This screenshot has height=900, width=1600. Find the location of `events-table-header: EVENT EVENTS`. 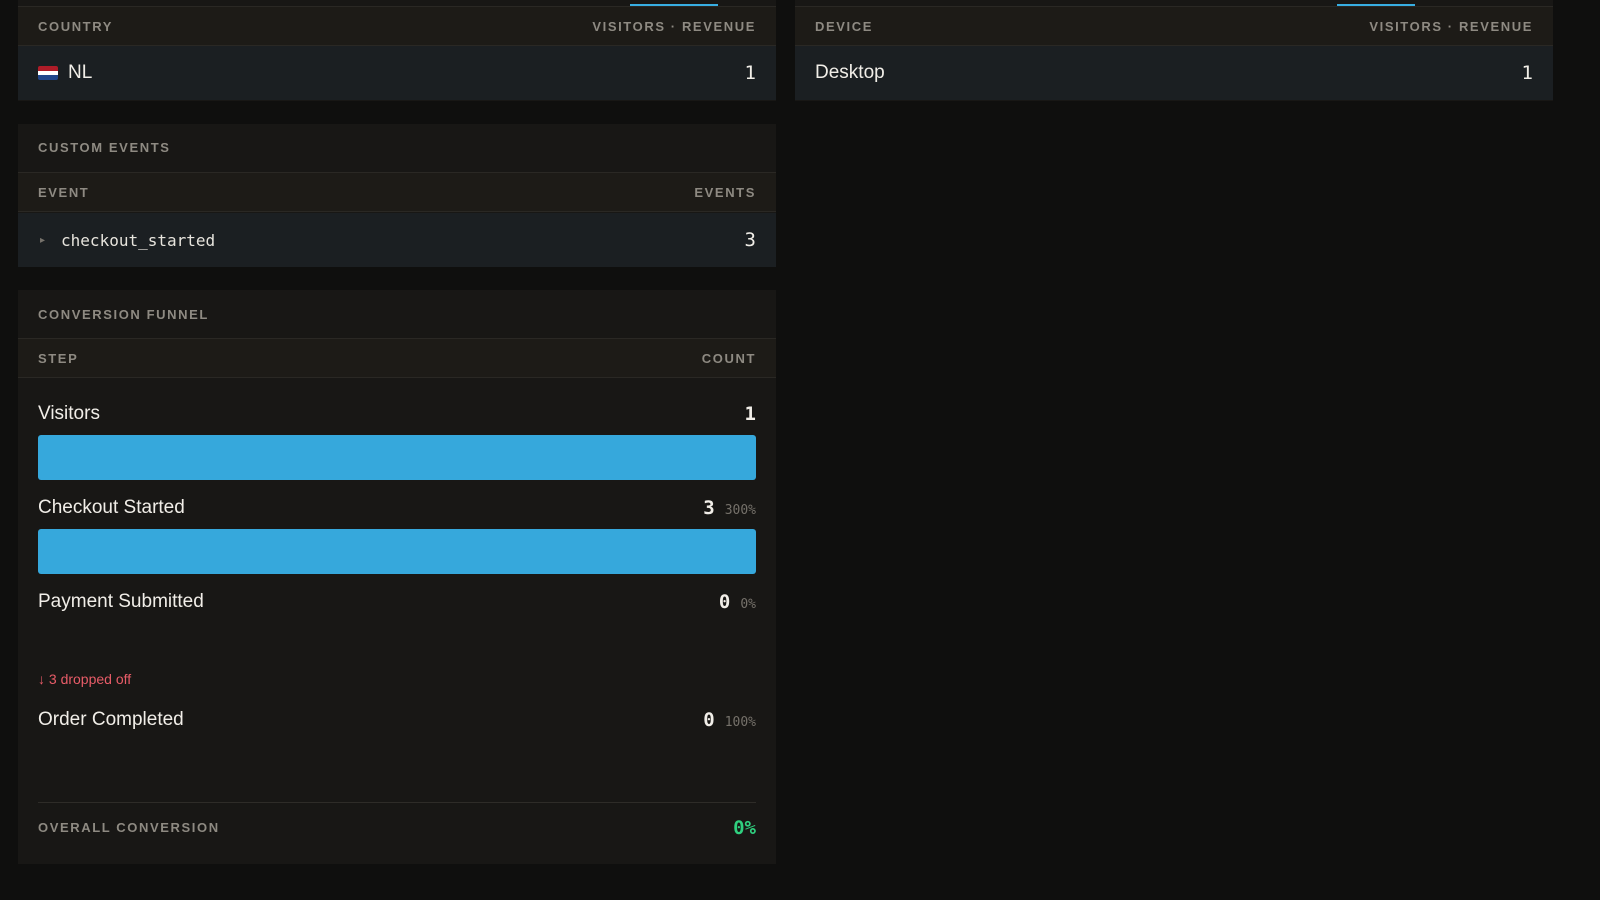

events-table-header: EVENT EVENTS is located at coordinates (397, 192).